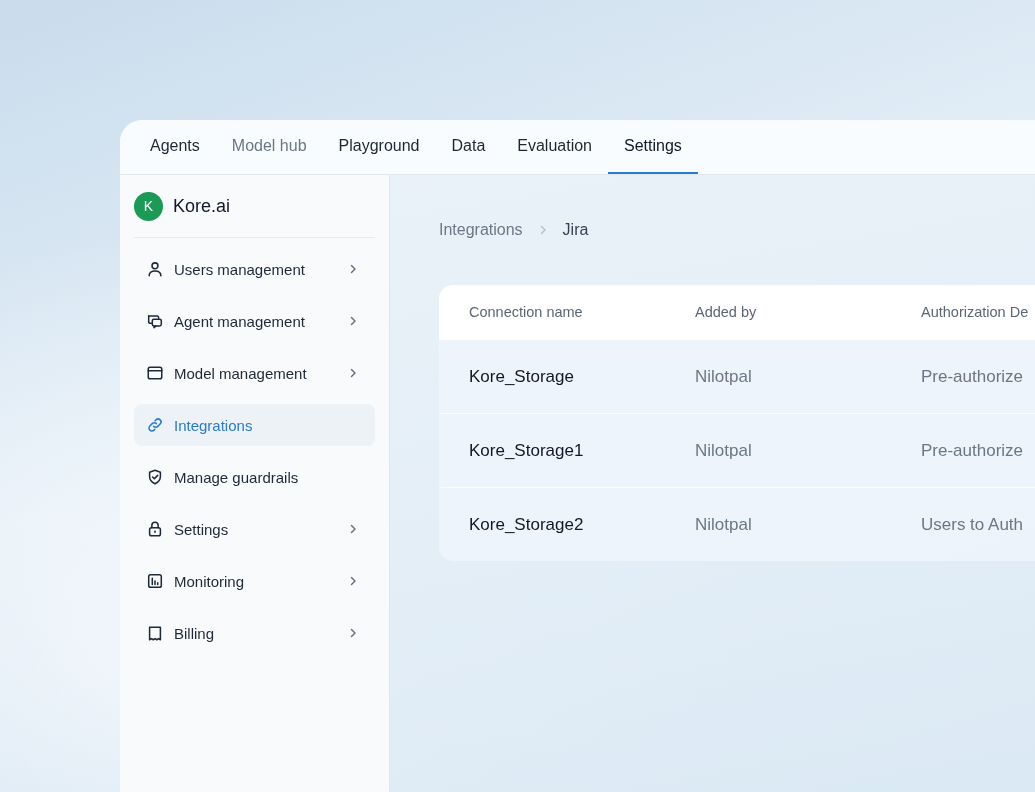 This screenshot has height=792, width=1035. I want to click on nav-tab: Data, so click(468, 147).